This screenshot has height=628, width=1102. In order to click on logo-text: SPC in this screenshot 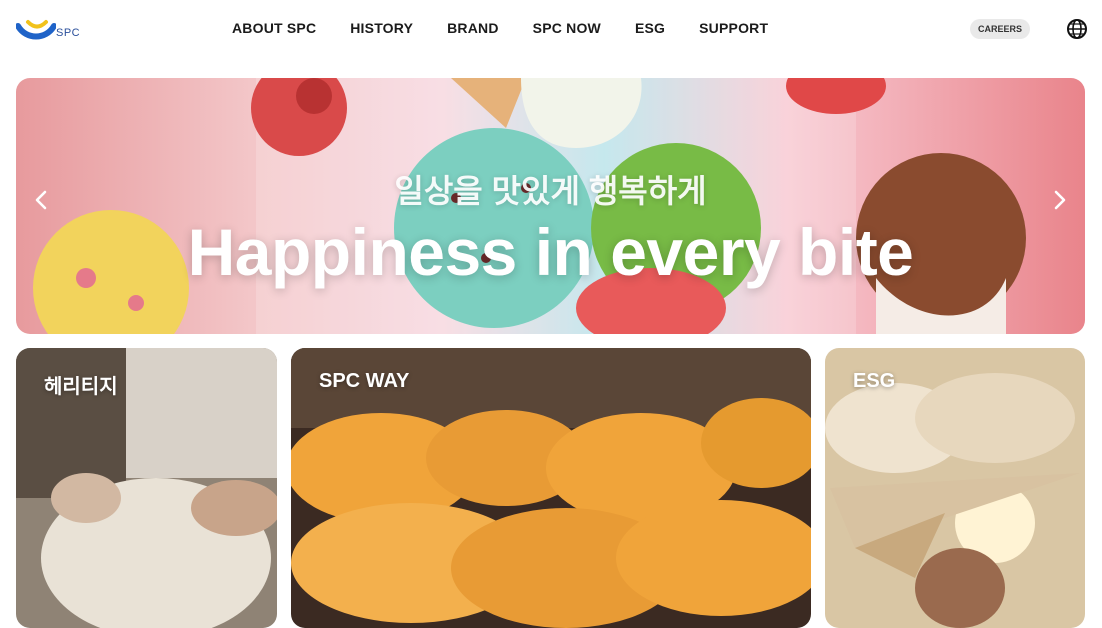, I will do `click(68, 33)`.